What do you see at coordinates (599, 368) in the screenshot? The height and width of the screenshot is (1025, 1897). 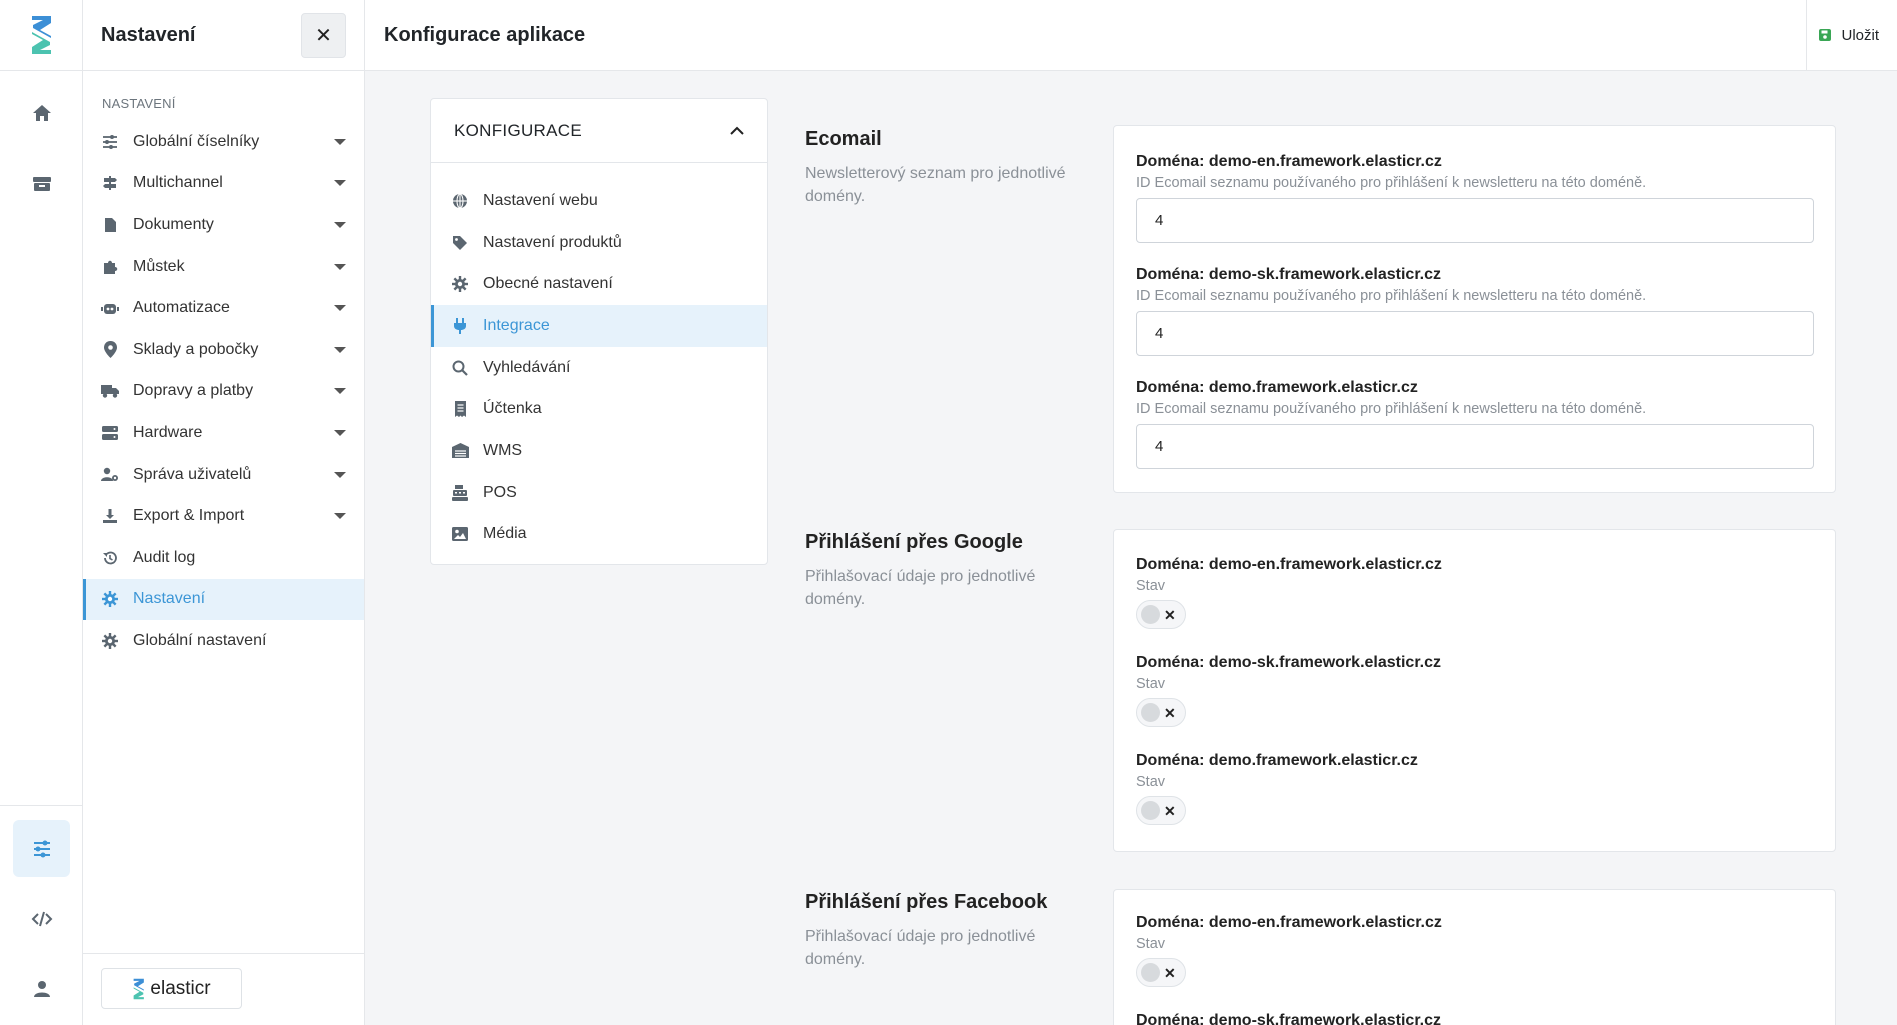 I see `config-menu-item: Vyhledávání` at bounding box center [599, 368].